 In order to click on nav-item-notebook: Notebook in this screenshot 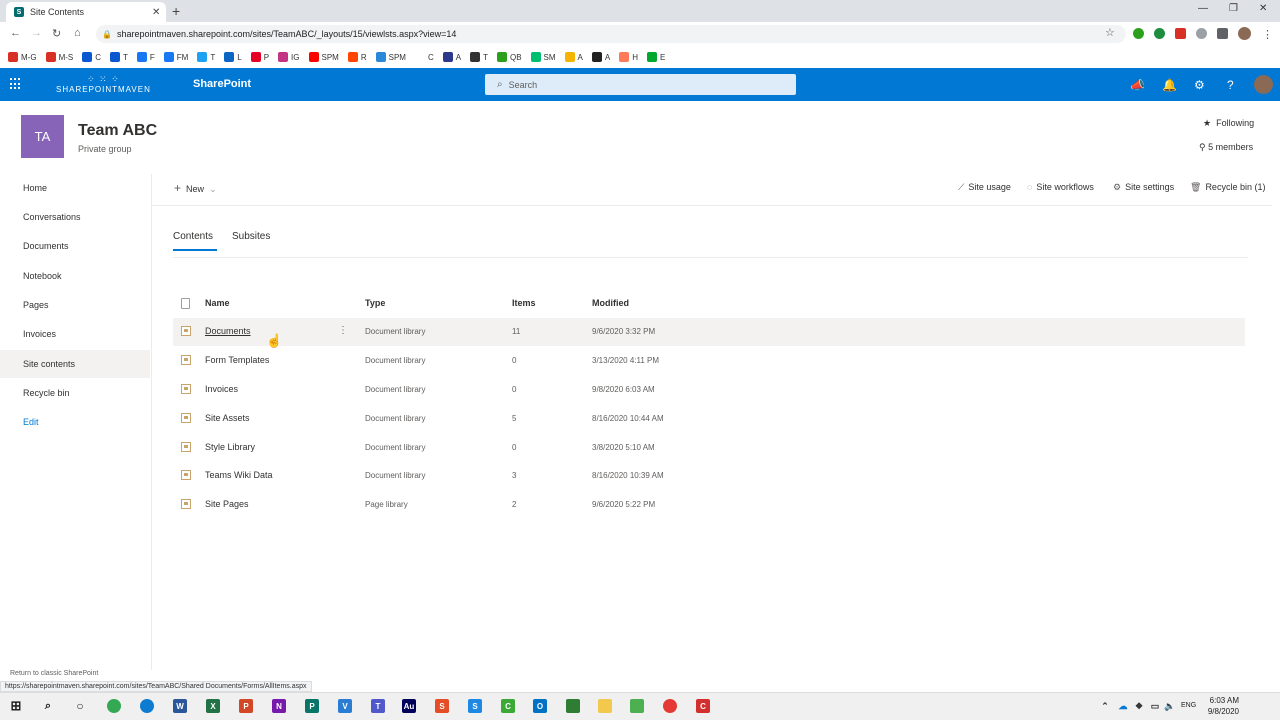, I will do `click(75, 276)`.